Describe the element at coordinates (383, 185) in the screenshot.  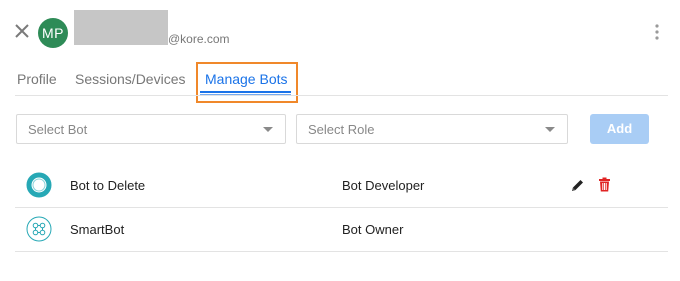
I see `bot-role: Bot Developer` at that location.